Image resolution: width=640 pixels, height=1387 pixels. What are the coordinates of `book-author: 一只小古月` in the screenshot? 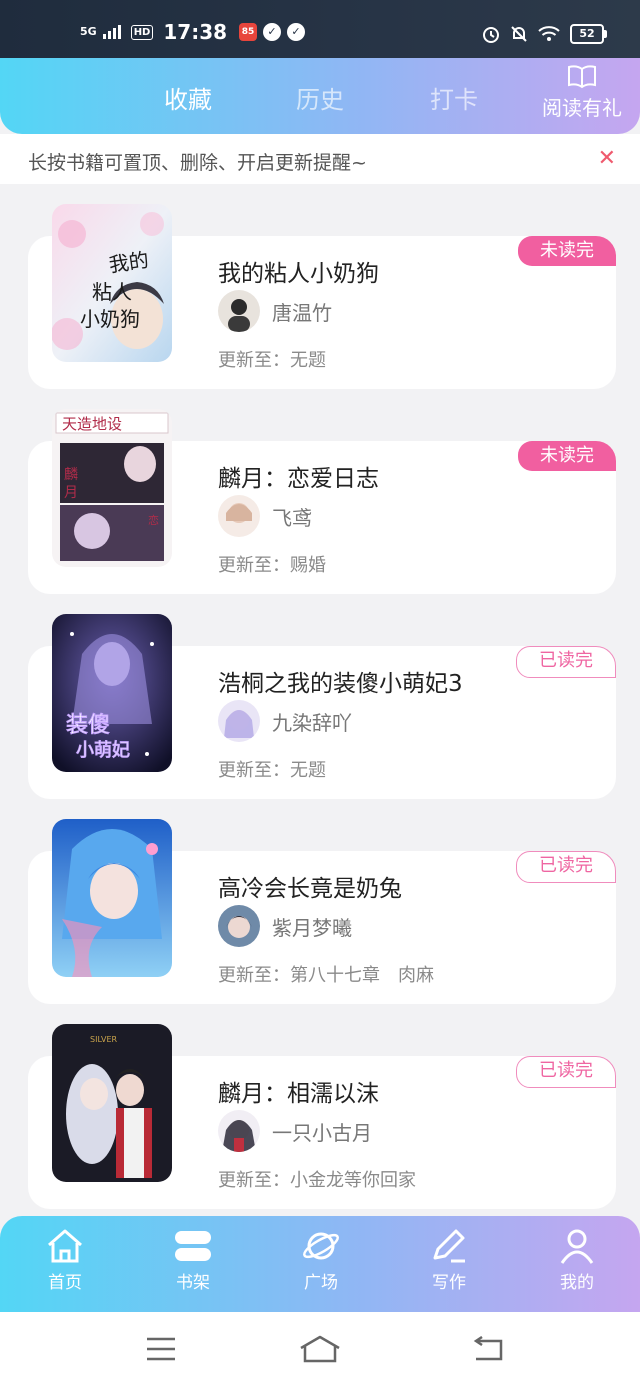 It's located at (322, 1132).